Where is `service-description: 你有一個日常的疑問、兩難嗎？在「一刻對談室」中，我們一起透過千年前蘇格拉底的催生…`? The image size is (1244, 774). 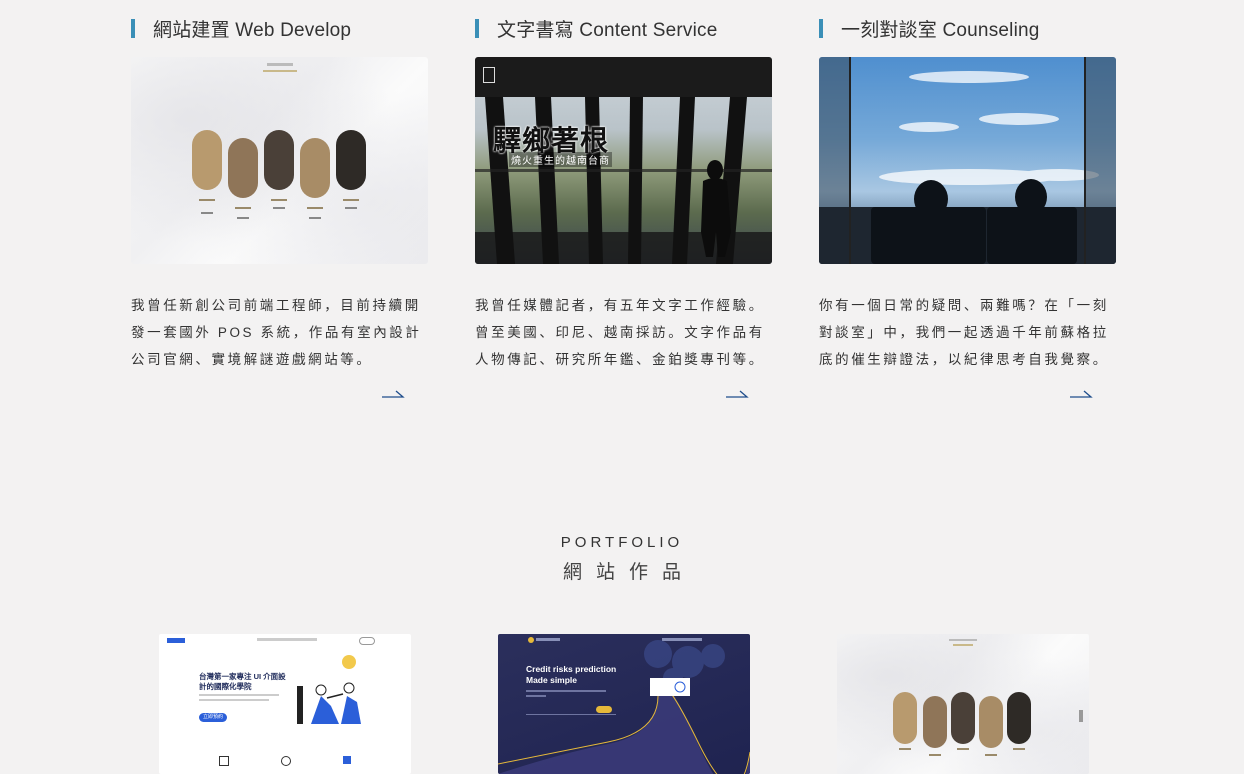 service-description: 你有一個日常的疑問、兩難嗎？在「一刻對談室」中，我們一起透過千年前蘇格拉底的催生… is located at coordinates (964, 332).